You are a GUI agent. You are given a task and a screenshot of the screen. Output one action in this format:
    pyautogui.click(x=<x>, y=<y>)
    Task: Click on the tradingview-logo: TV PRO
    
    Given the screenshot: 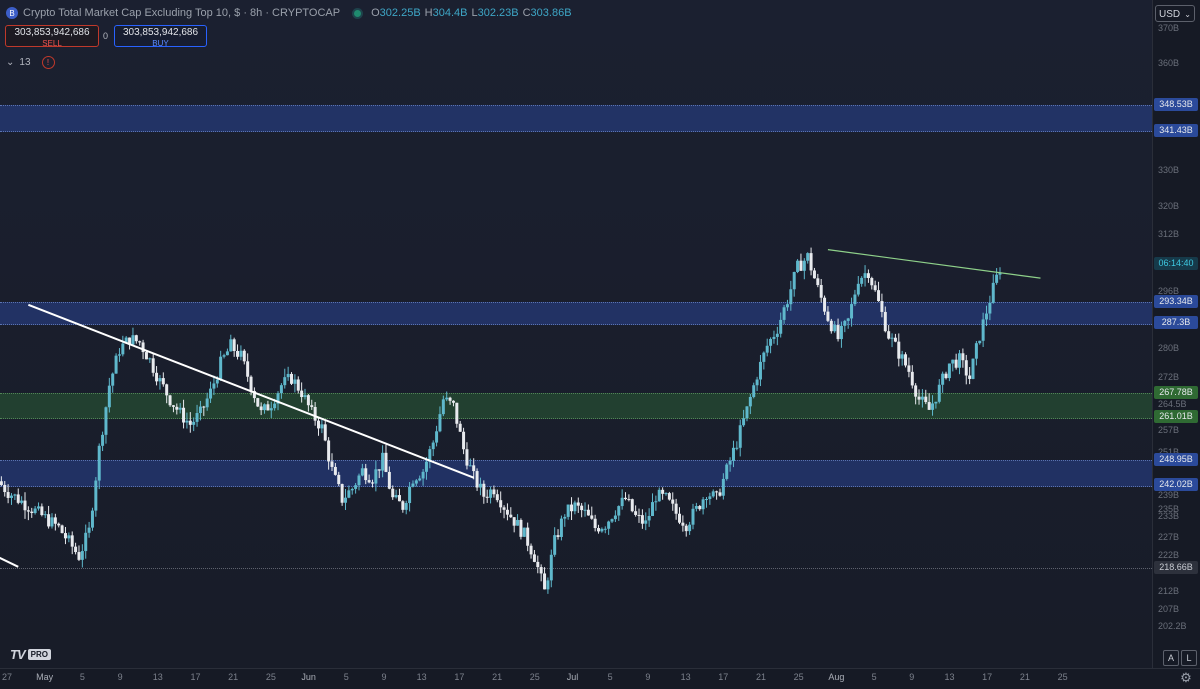 What is the action you would take?
    pyautogui.click(x=30, y=654)
    